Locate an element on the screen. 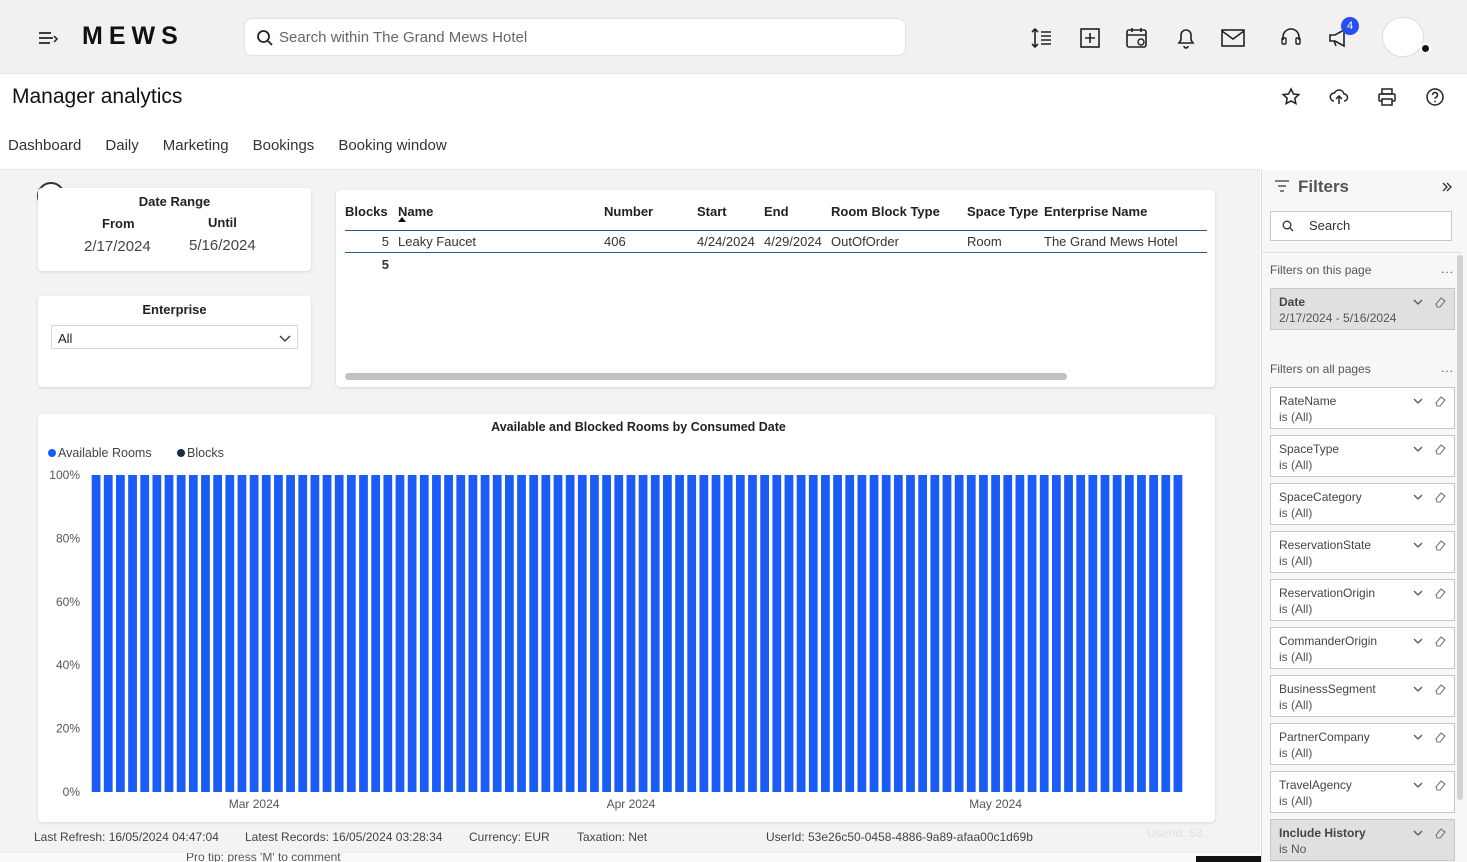 The height and width of the screenshot is (862, 1467). filter-name: ReservationOrigin is located at coordinates (1327, 593).